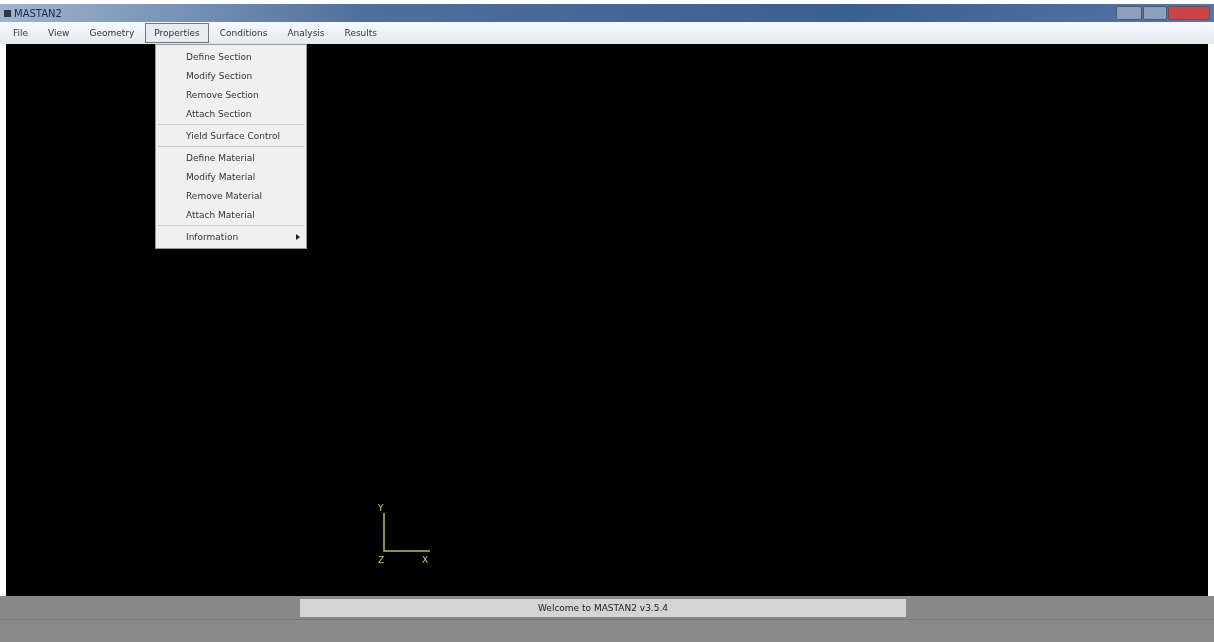 The width and height of the screenshot is (1214, 642). What do you see at coordinates (1189, 13) in the screenshot?
I see `close-button` at bounding box center [1189, 13].